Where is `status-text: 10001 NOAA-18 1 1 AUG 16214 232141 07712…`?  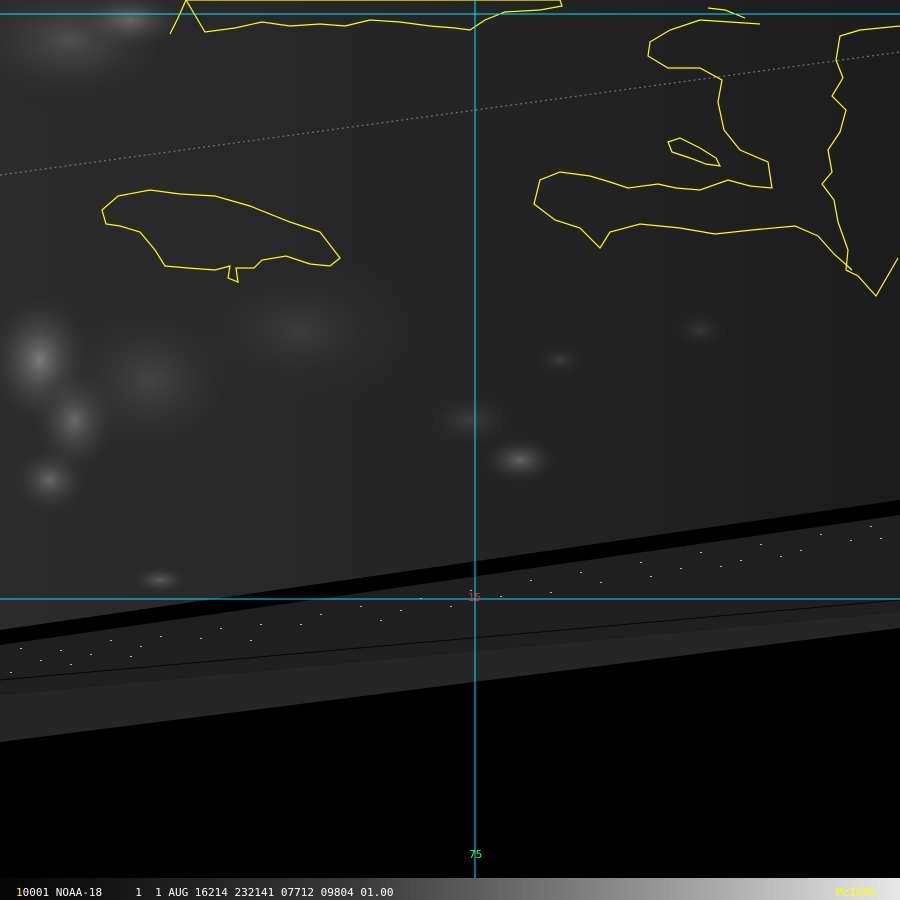 status-text: 10001 NOAA-18 1 1 AUG 16214 232141 07712… is located at coordinates (205, 893).